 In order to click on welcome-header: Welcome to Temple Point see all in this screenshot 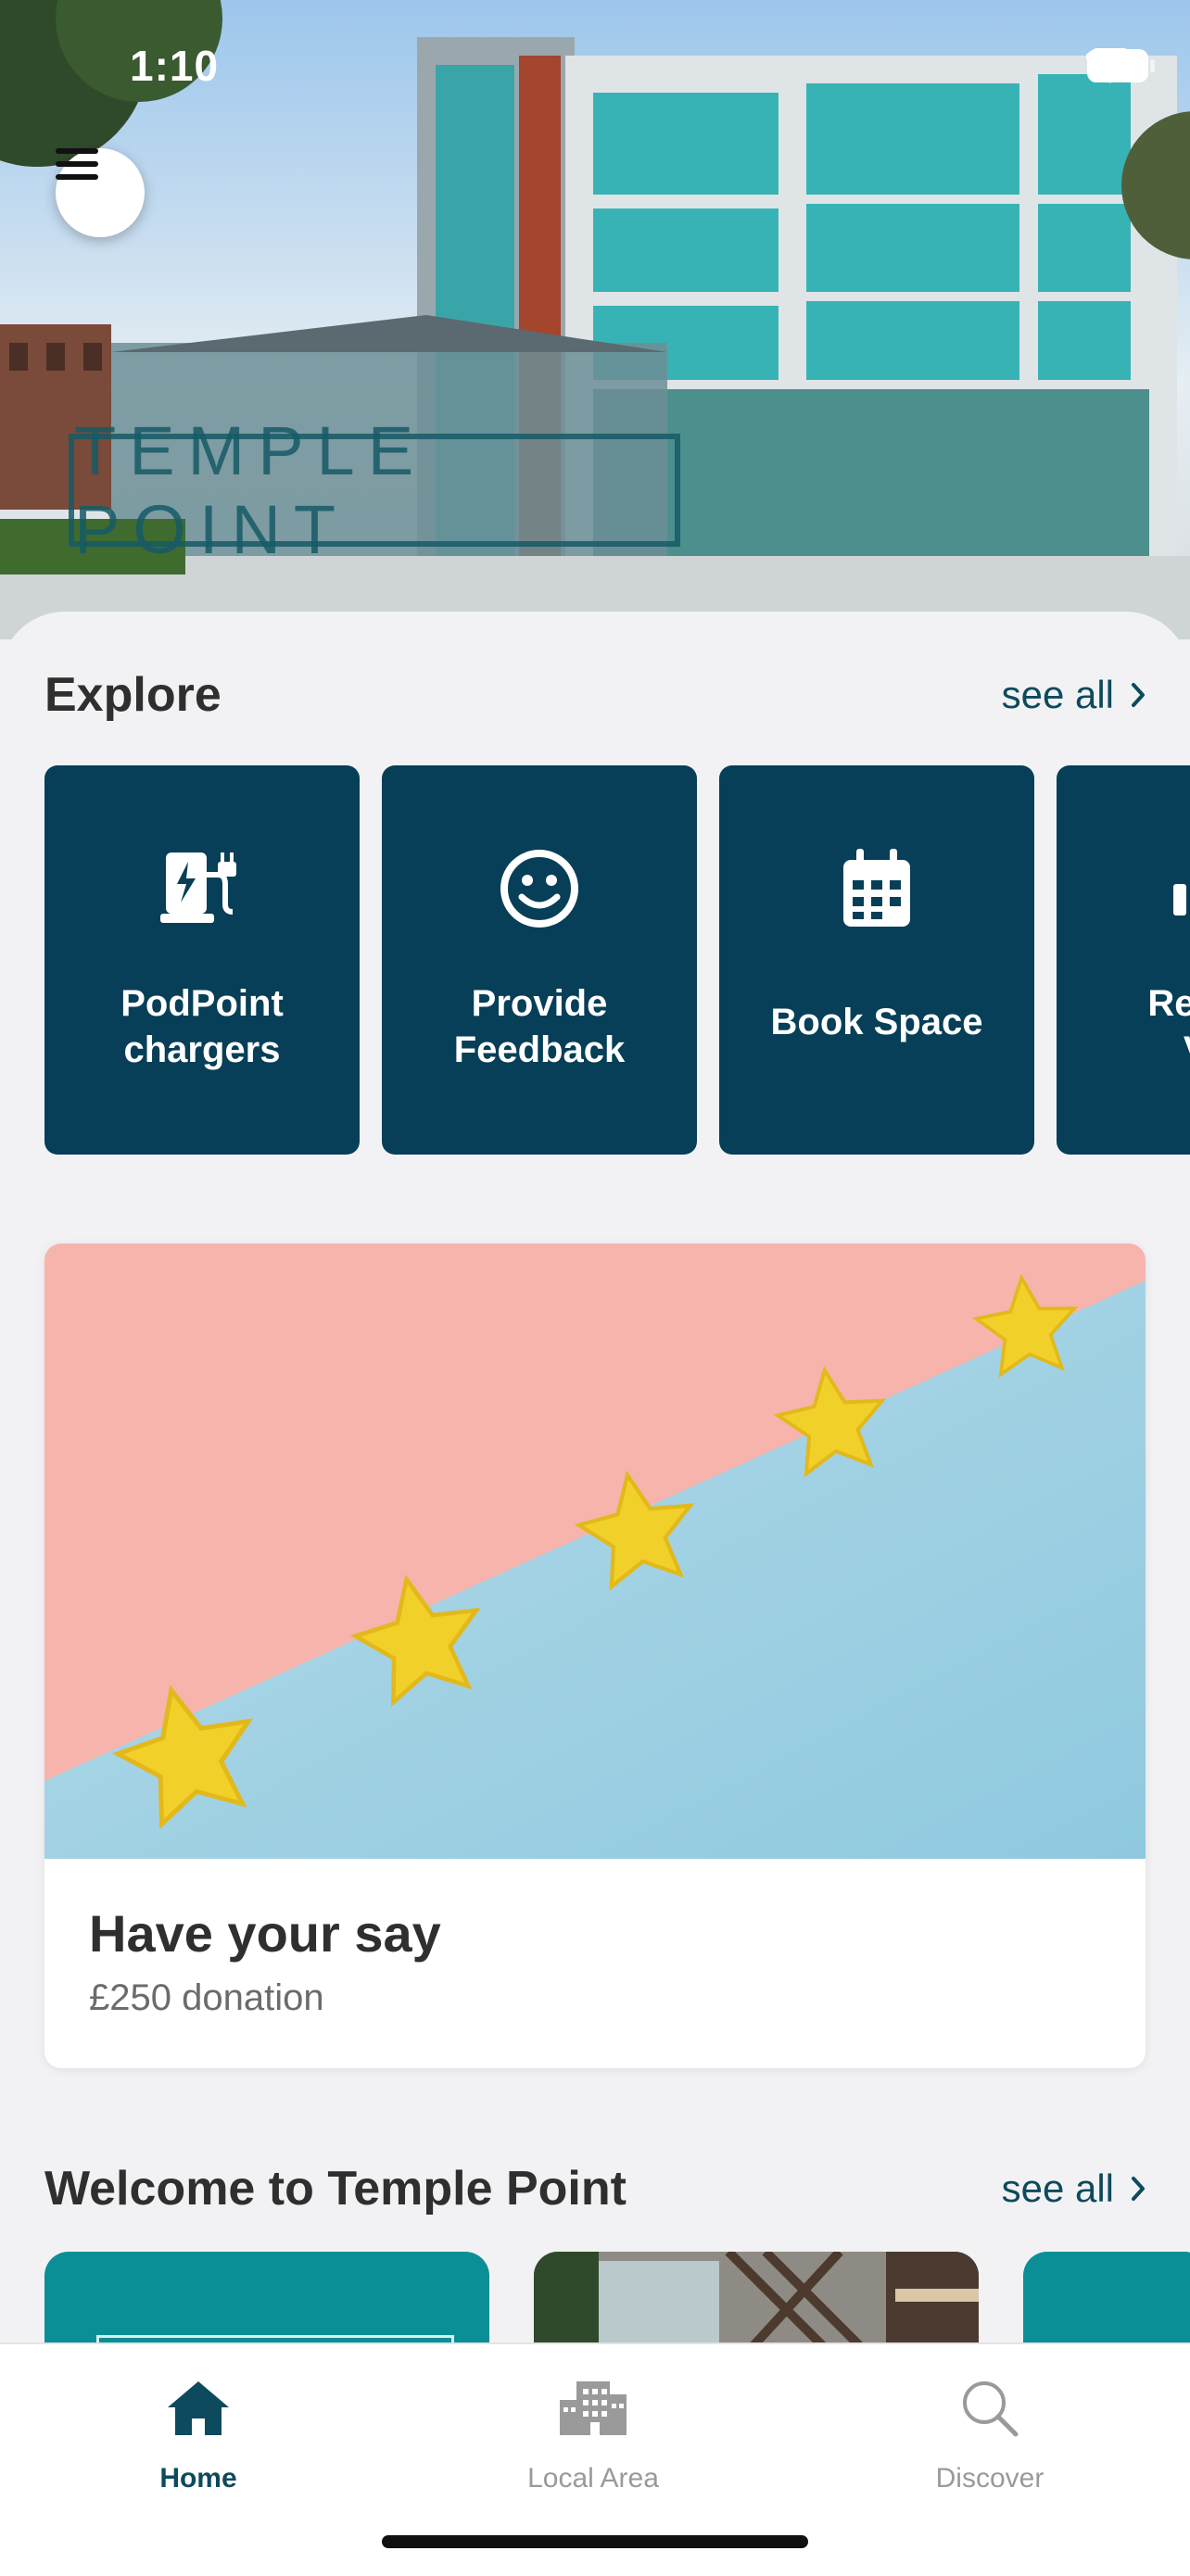, I will do `click(595, 2188)`.